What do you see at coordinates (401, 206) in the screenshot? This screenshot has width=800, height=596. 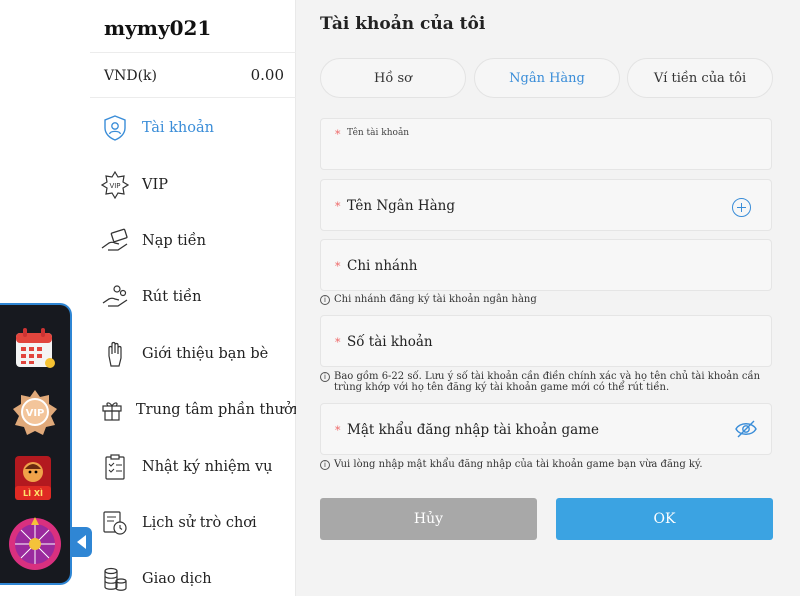 I see `bank-name-label: Tên Ngân Hàng` at bounding box center [401, 206].